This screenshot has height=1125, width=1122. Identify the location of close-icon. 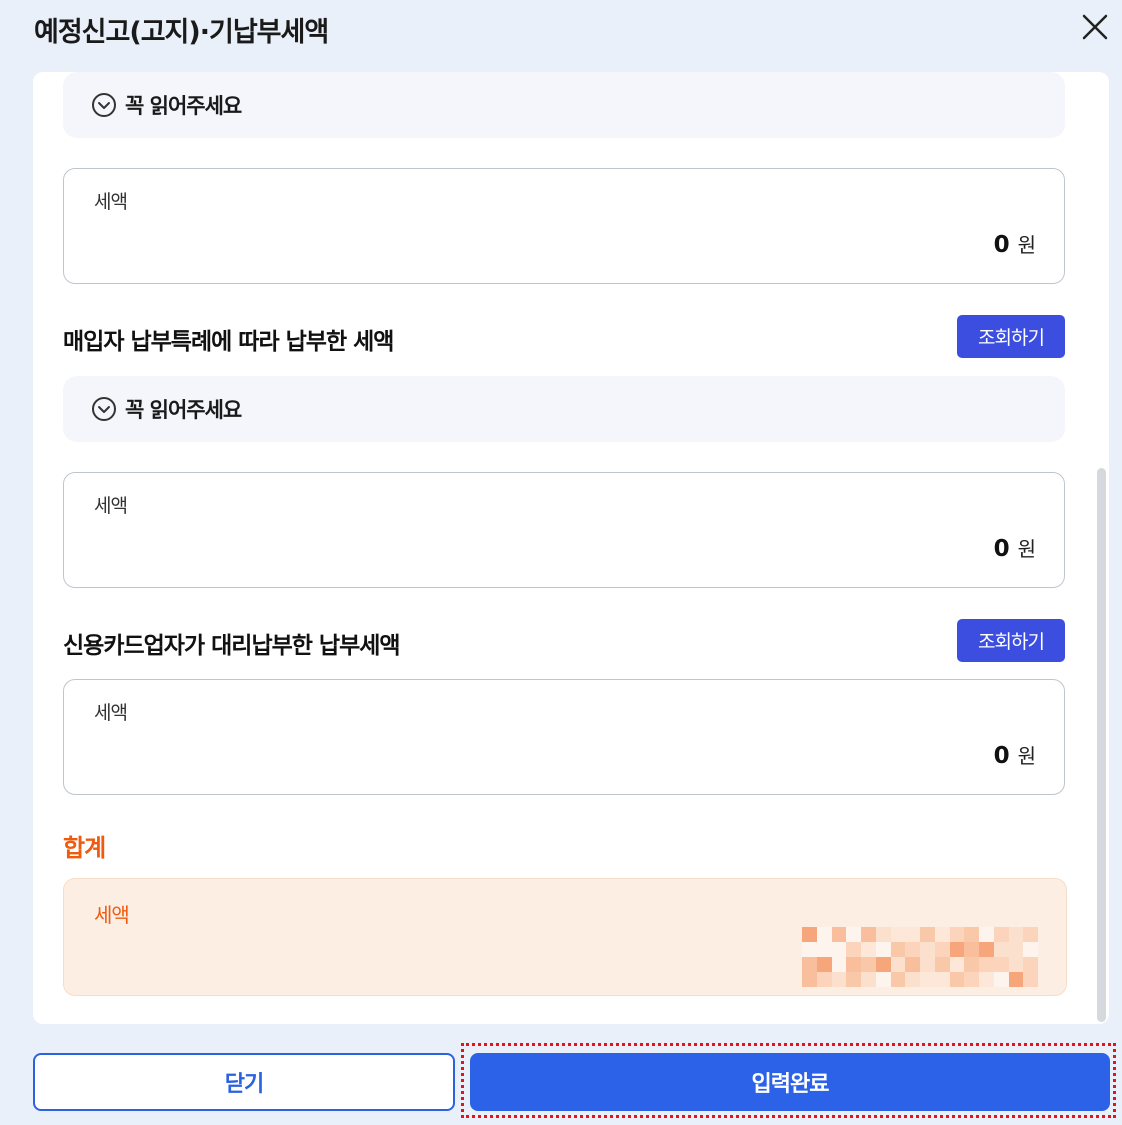
(1095, 27).